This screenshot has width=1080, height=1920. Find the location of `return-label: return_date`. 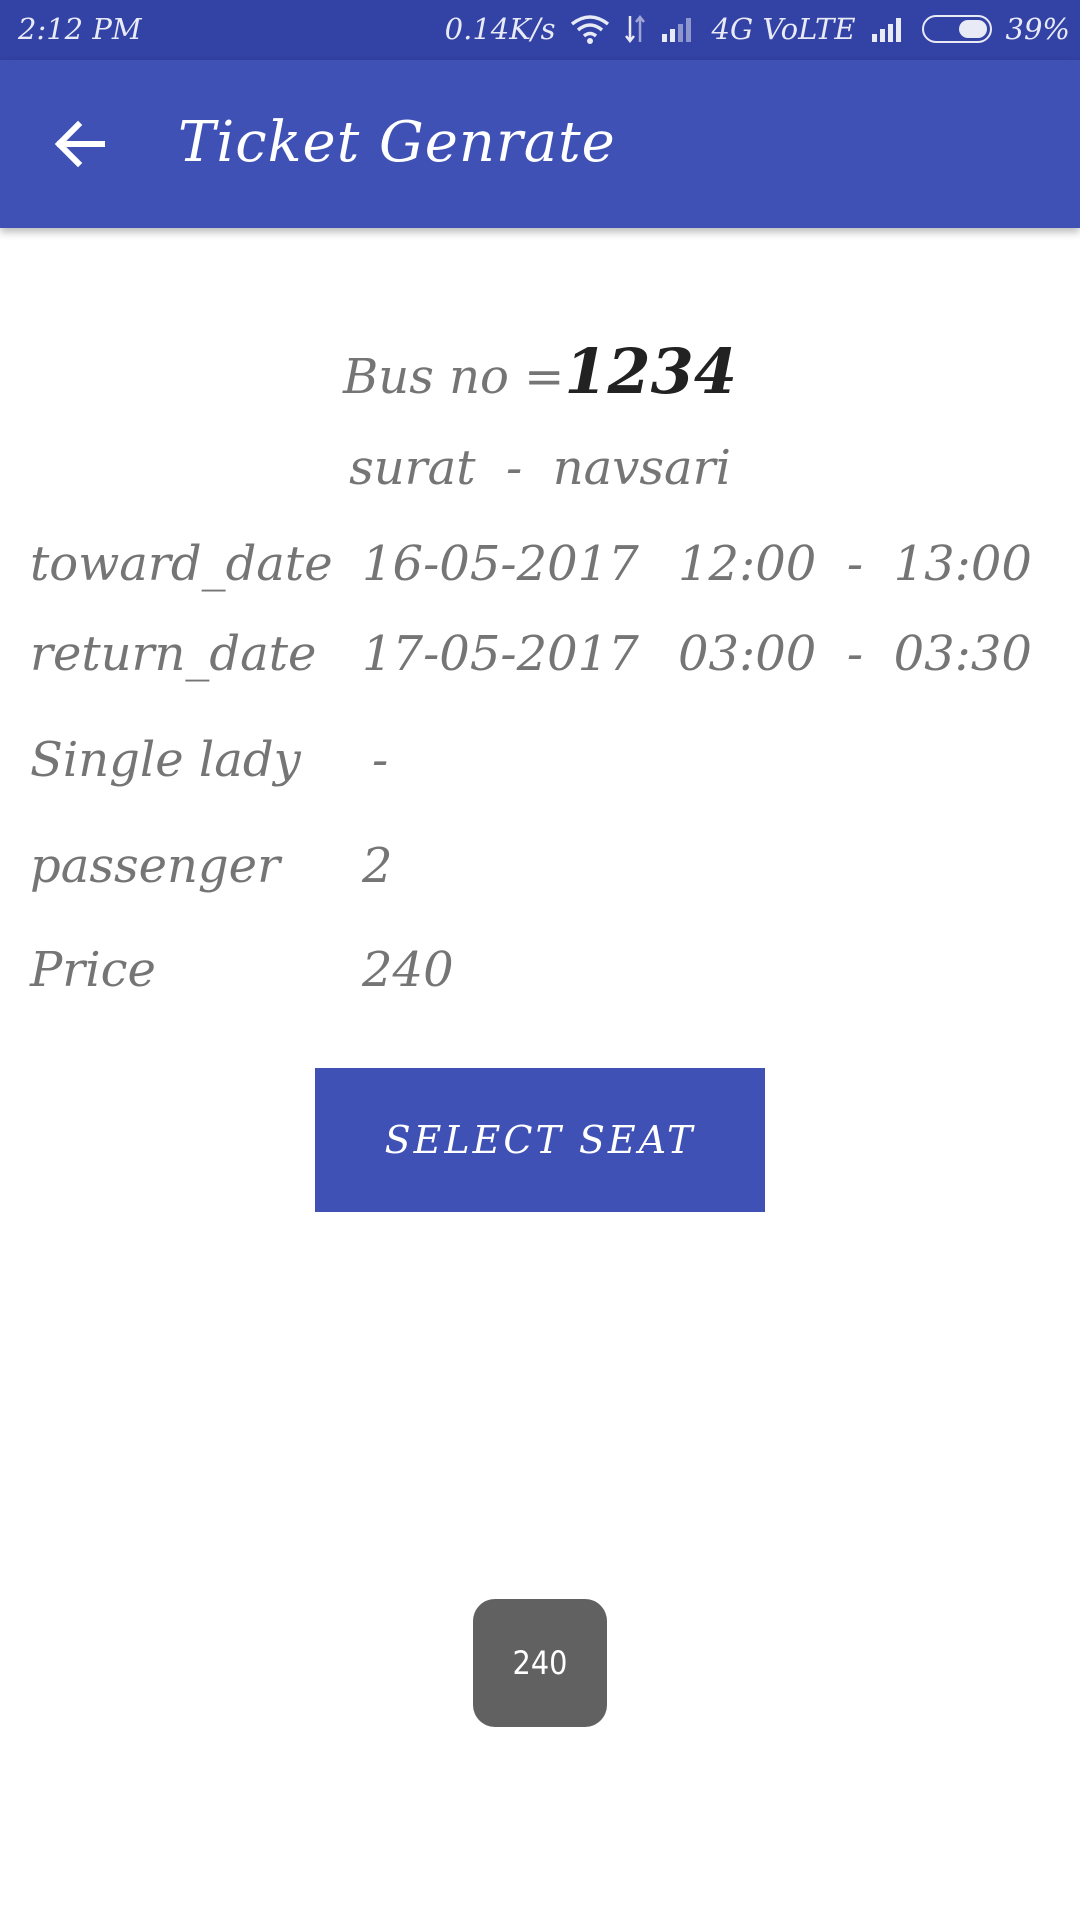

return-label: return_date is located at coordinates (173, 654).